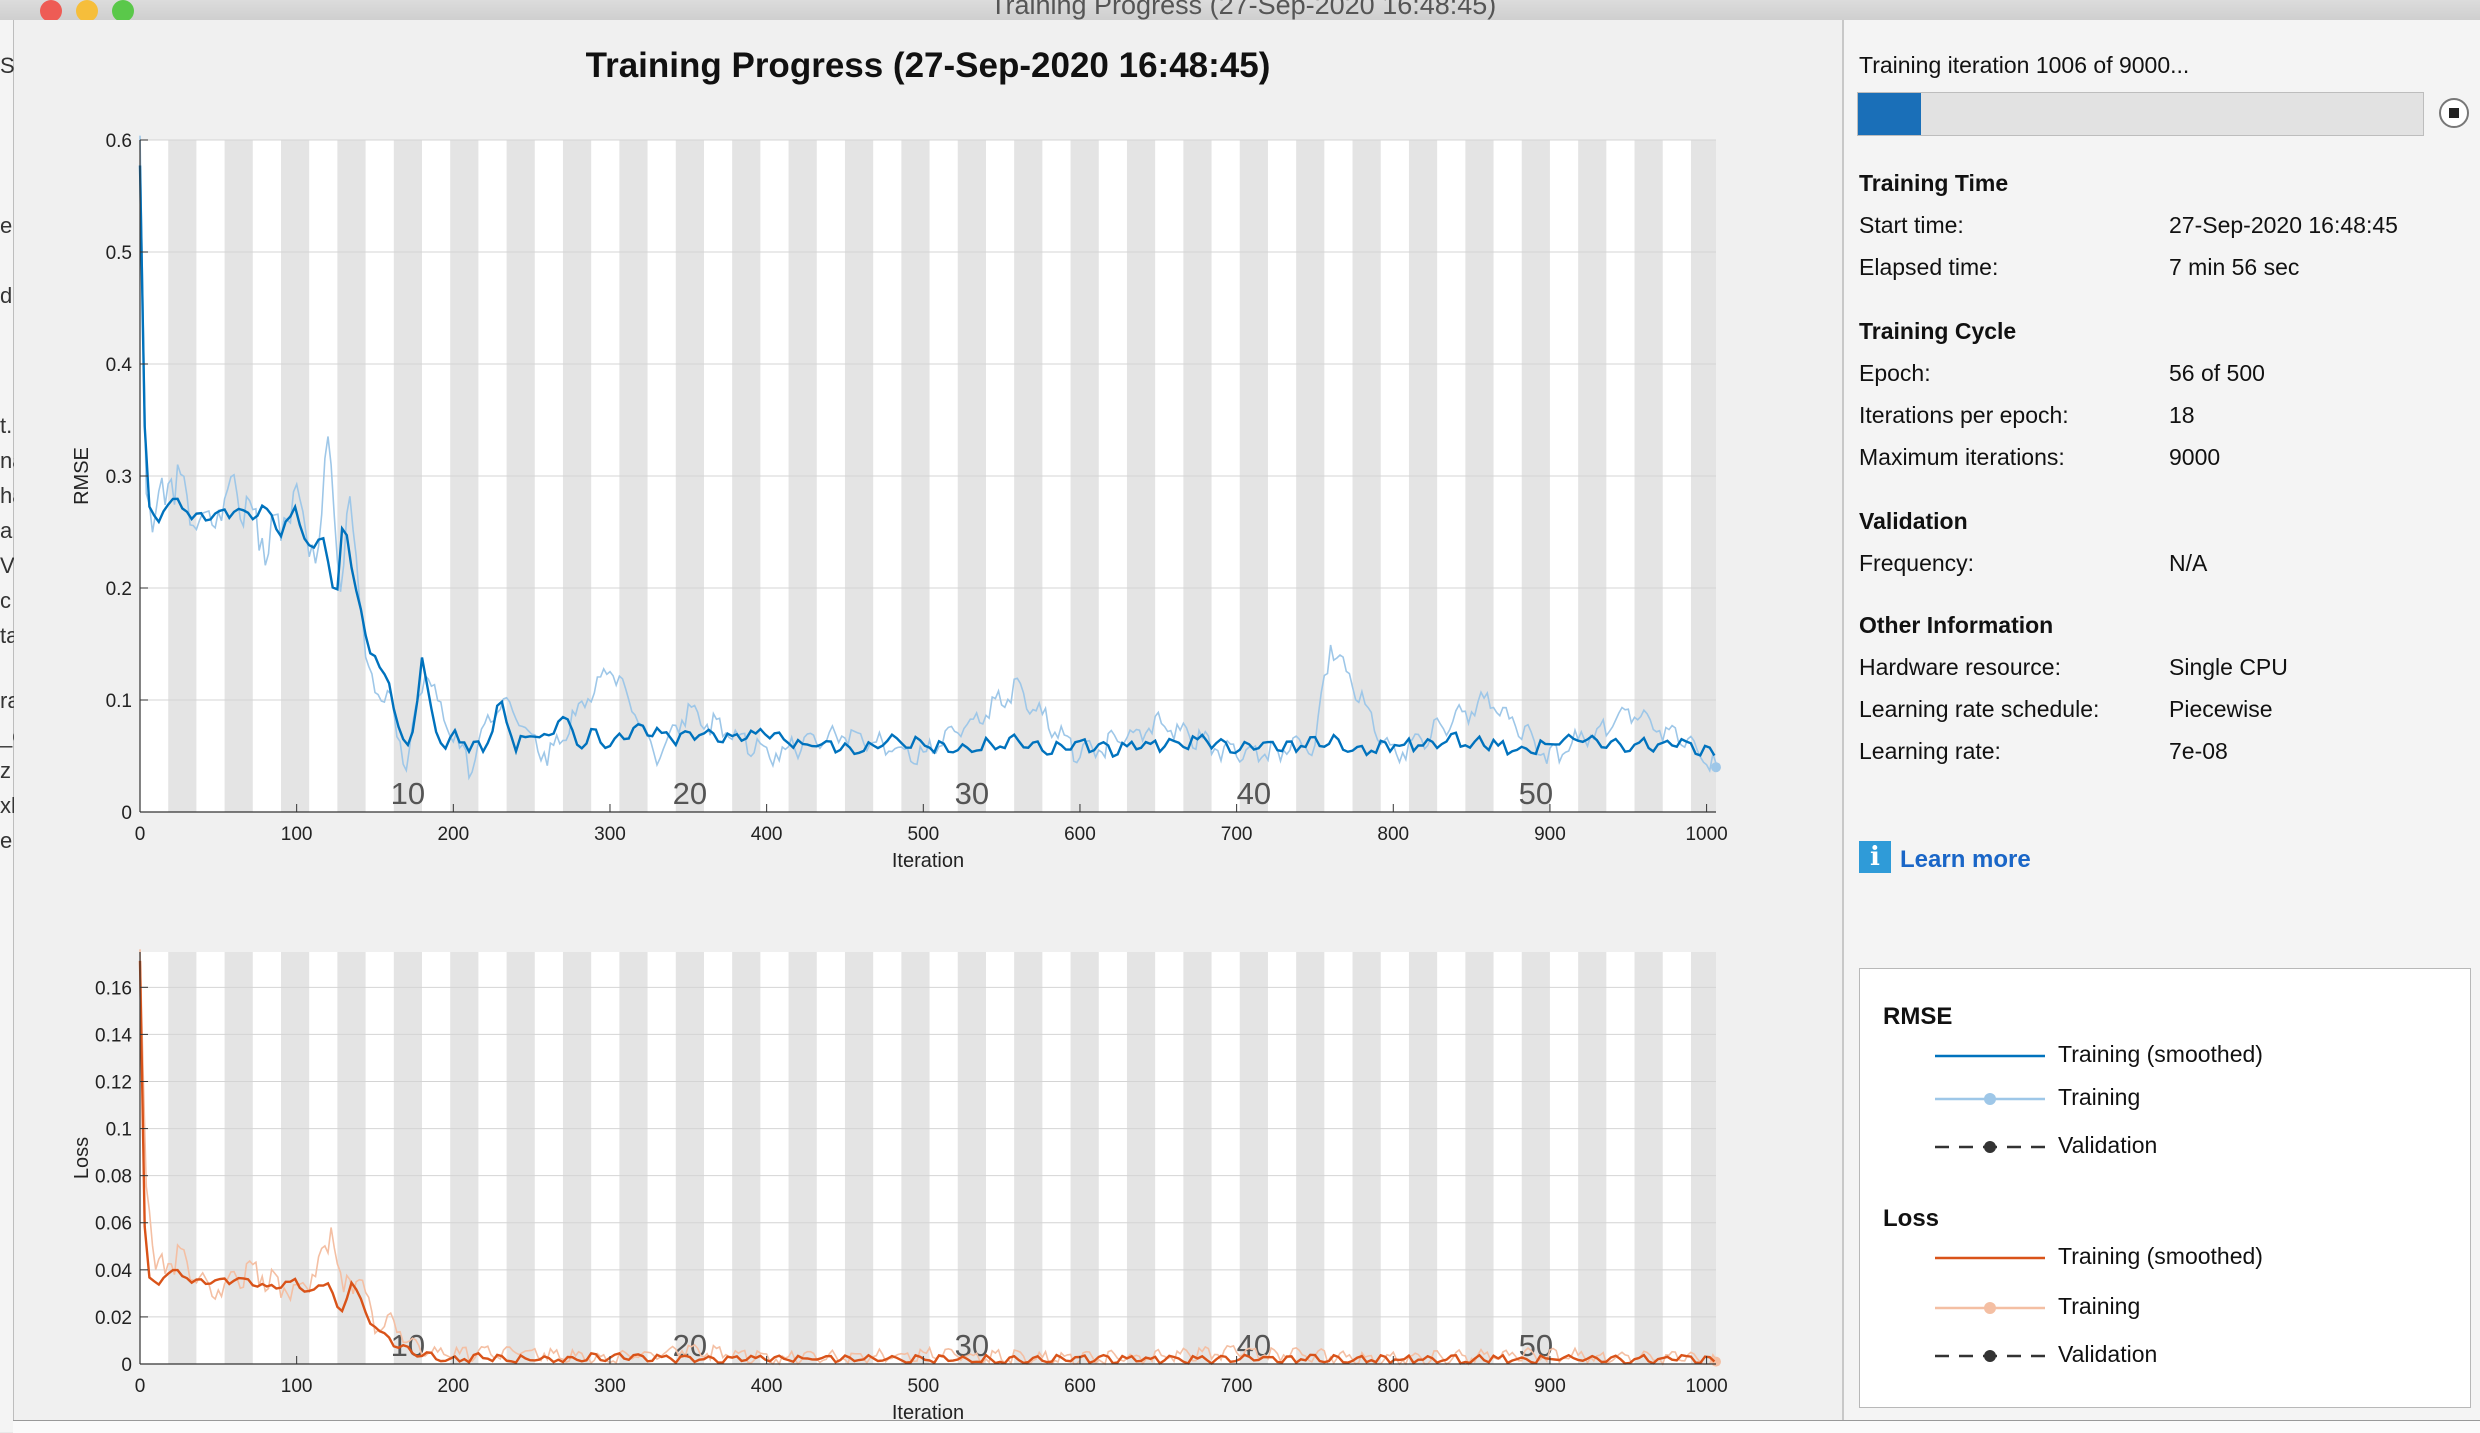 The image size is (2480, 1433). I want to click on label-frequency: Frequency:, so click(1917, 563).